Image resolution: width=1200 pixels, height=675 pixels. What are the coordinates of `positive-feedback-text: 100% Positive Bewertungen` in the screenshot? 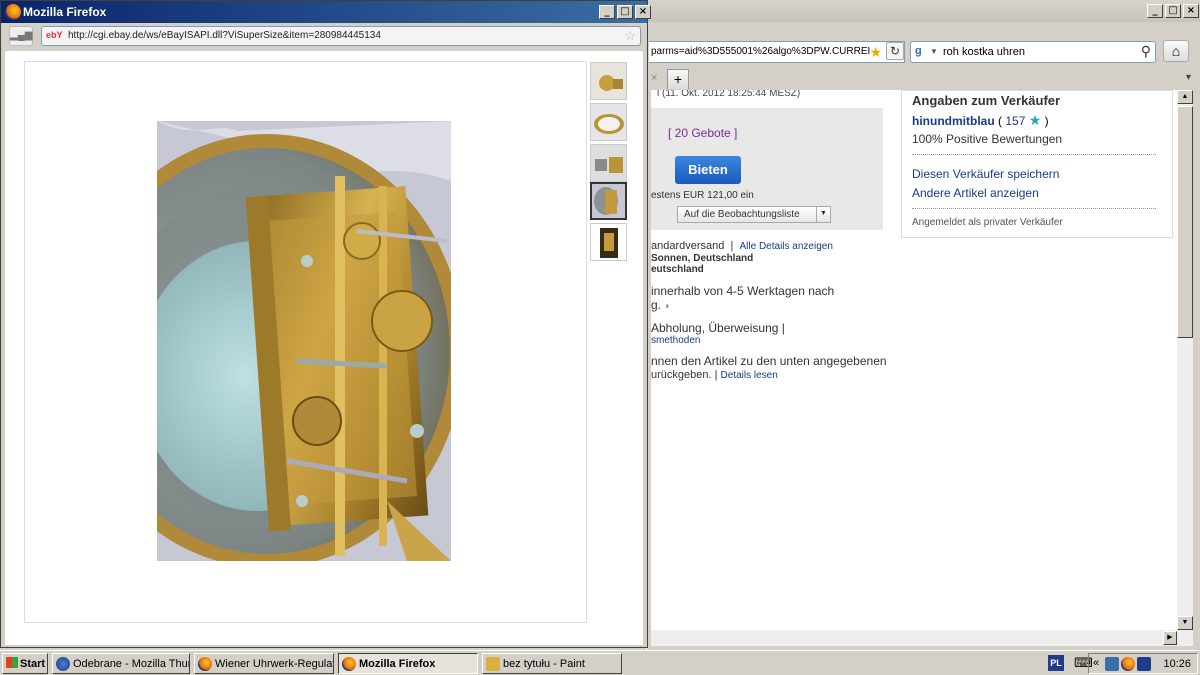 It's located at (987, 139).